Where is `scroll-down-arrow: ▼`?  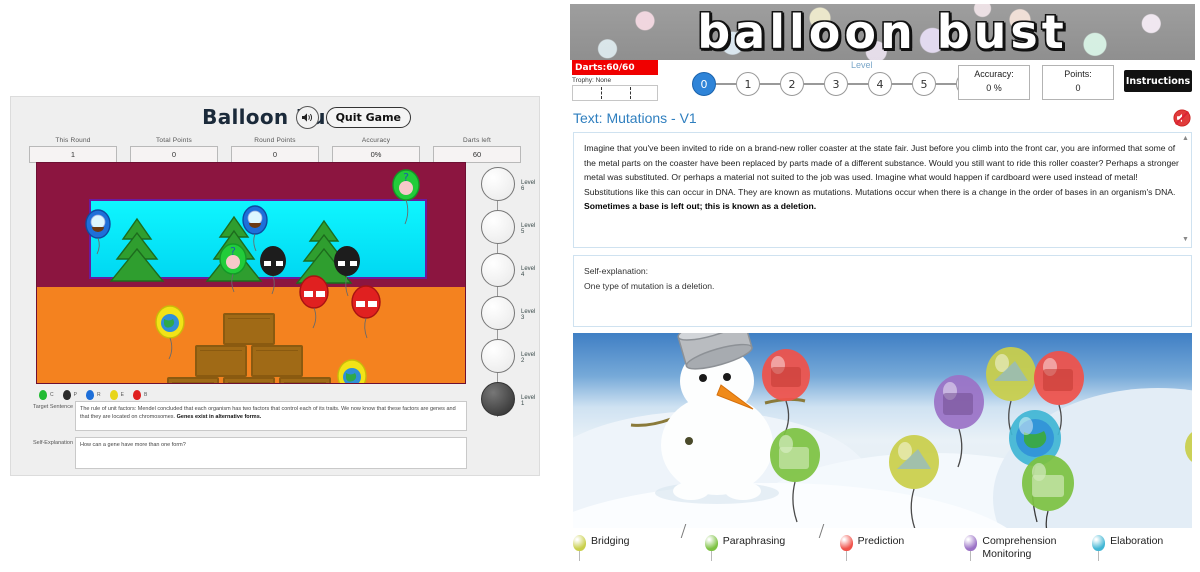 scroll-down-arrow: ▼ is located at coordinates (1185, 240).